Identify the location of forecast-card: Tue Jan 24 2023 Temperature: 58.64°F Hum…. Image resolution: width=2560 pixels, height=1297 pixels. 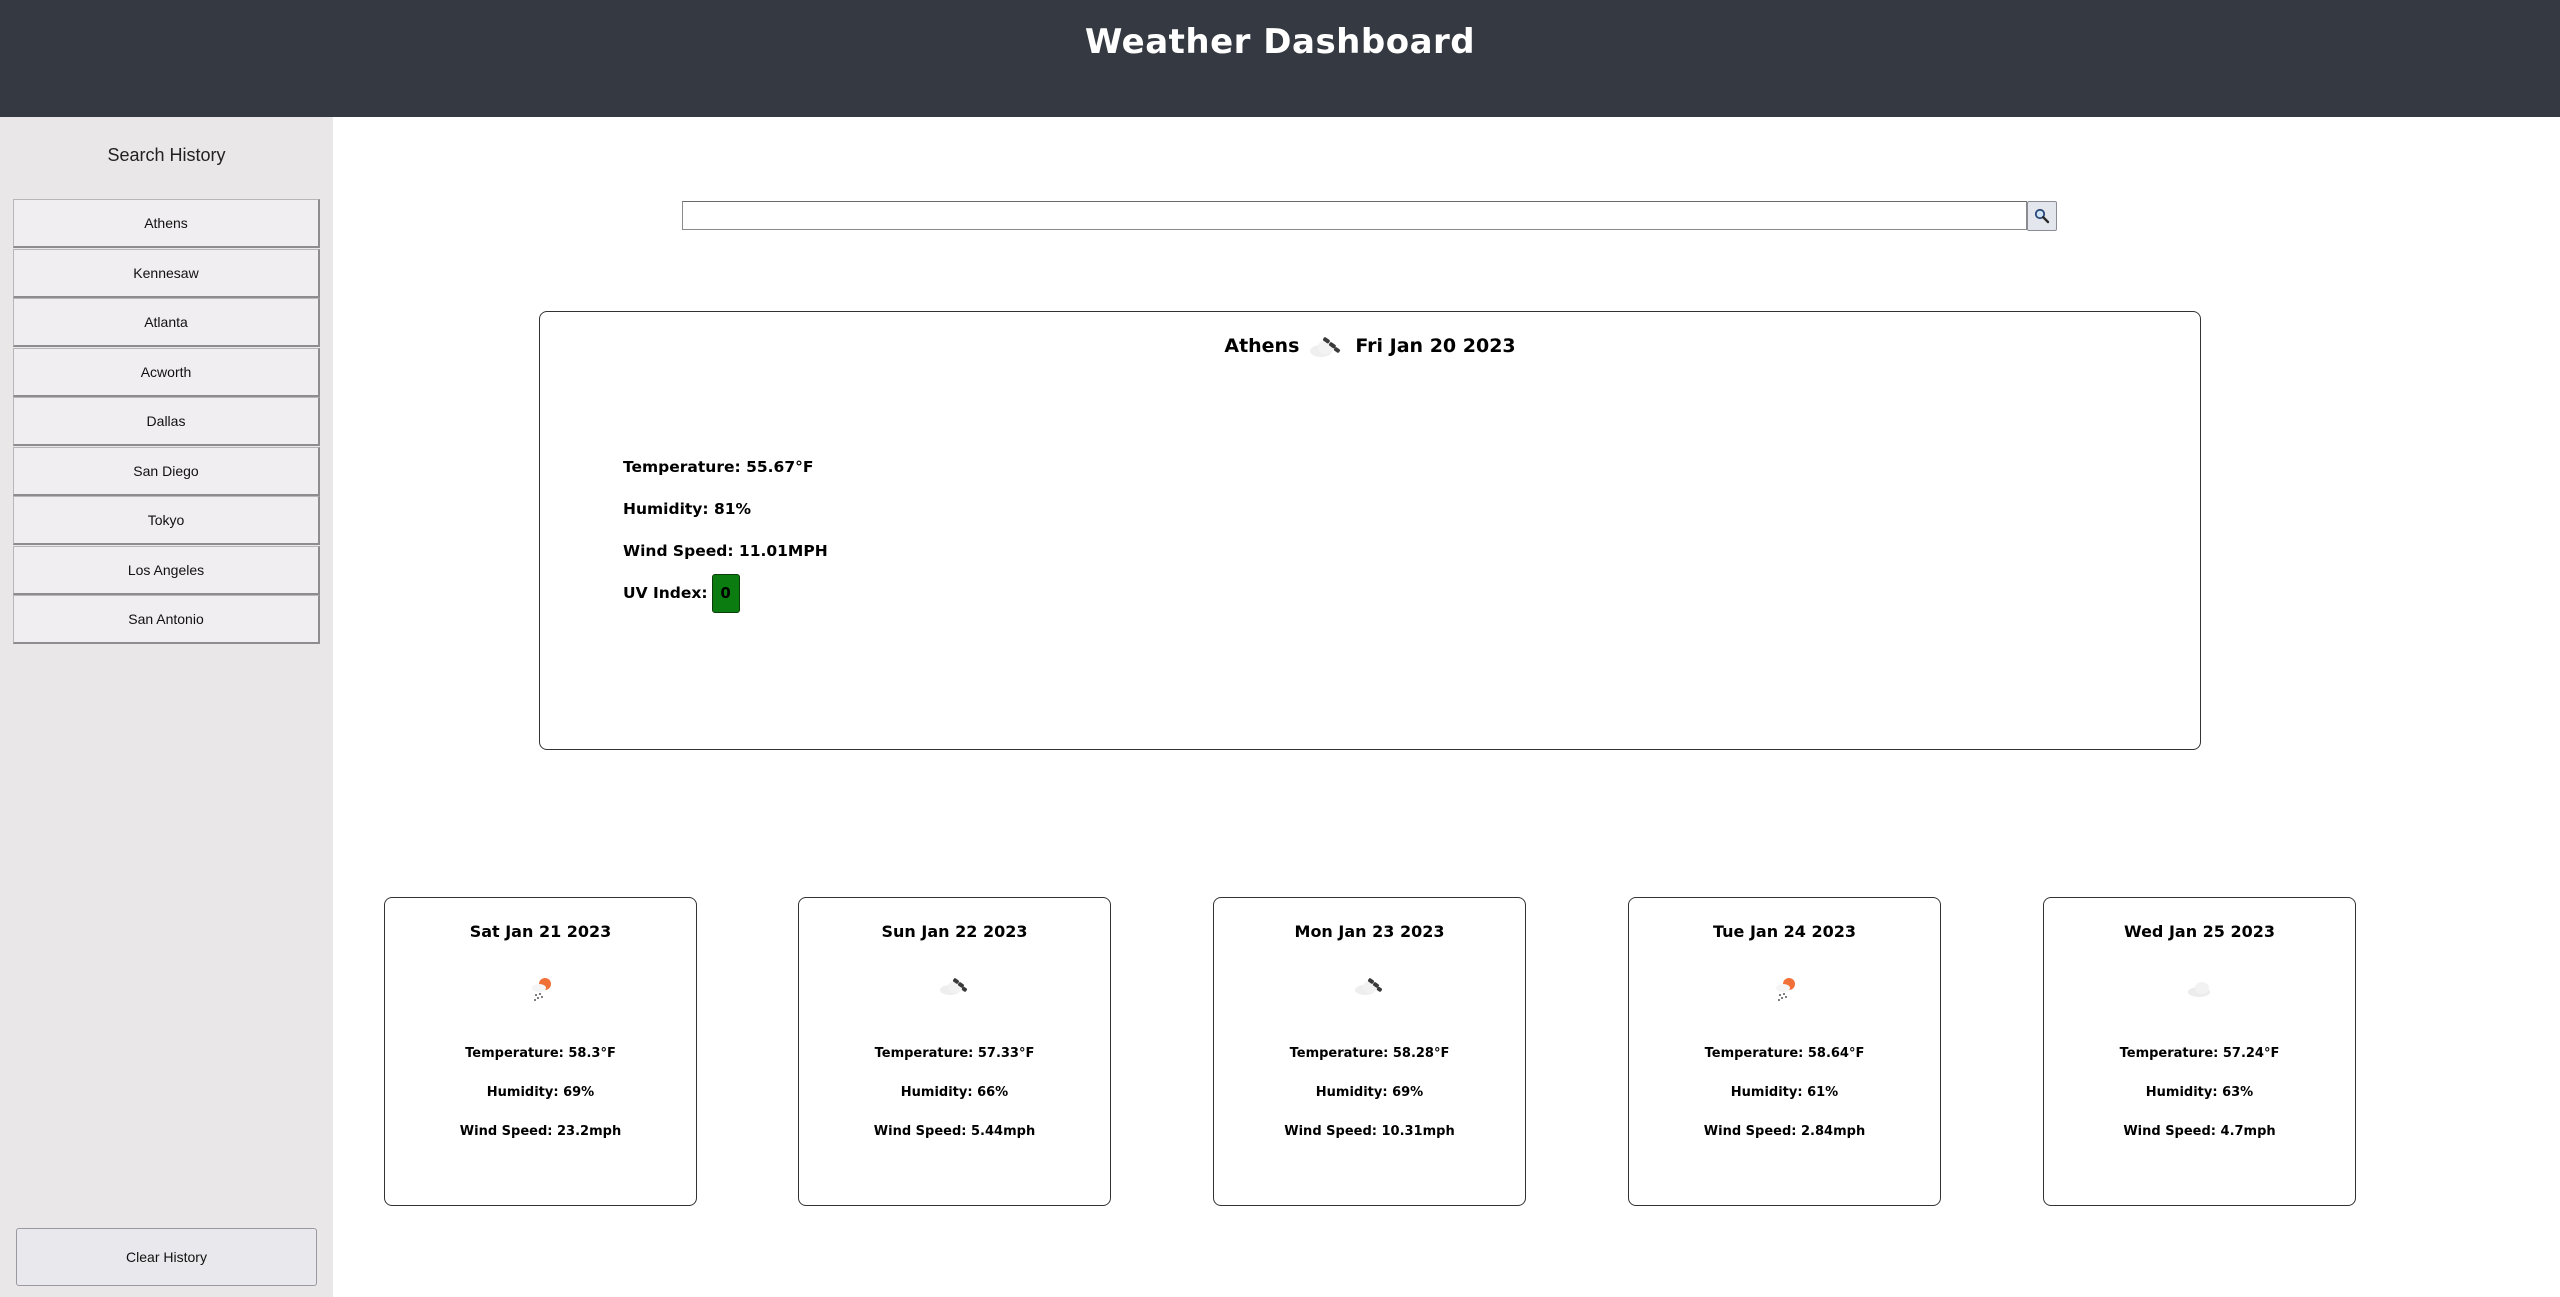
(1784, 1051).